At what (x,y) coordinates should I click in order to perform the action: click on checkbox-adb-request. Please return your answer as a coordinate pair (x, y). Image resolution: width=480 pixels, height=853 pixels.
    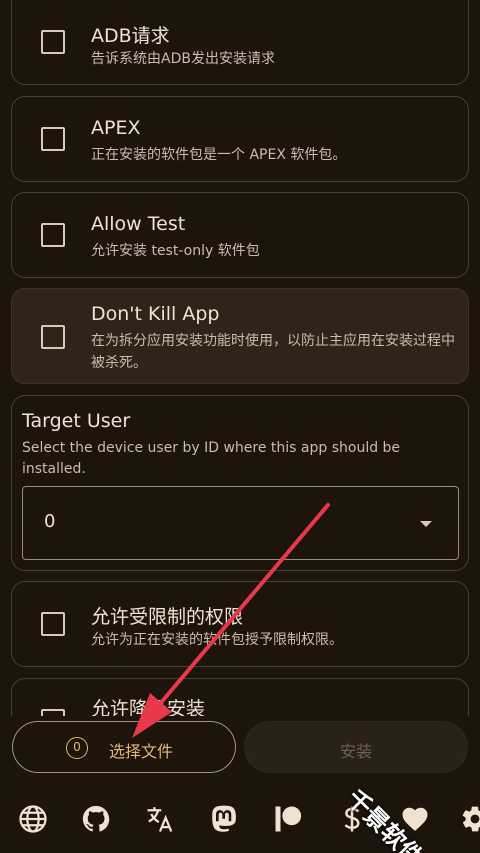
    Looking at the image, I should click on (53, 42).